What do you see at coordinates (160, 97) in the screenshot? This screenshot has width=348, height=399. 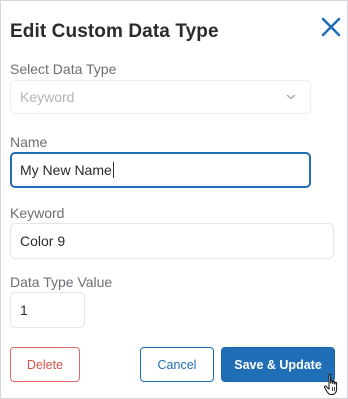 I see `select-data-type-dropdown: Keyword` at bounding box center [160, 97].